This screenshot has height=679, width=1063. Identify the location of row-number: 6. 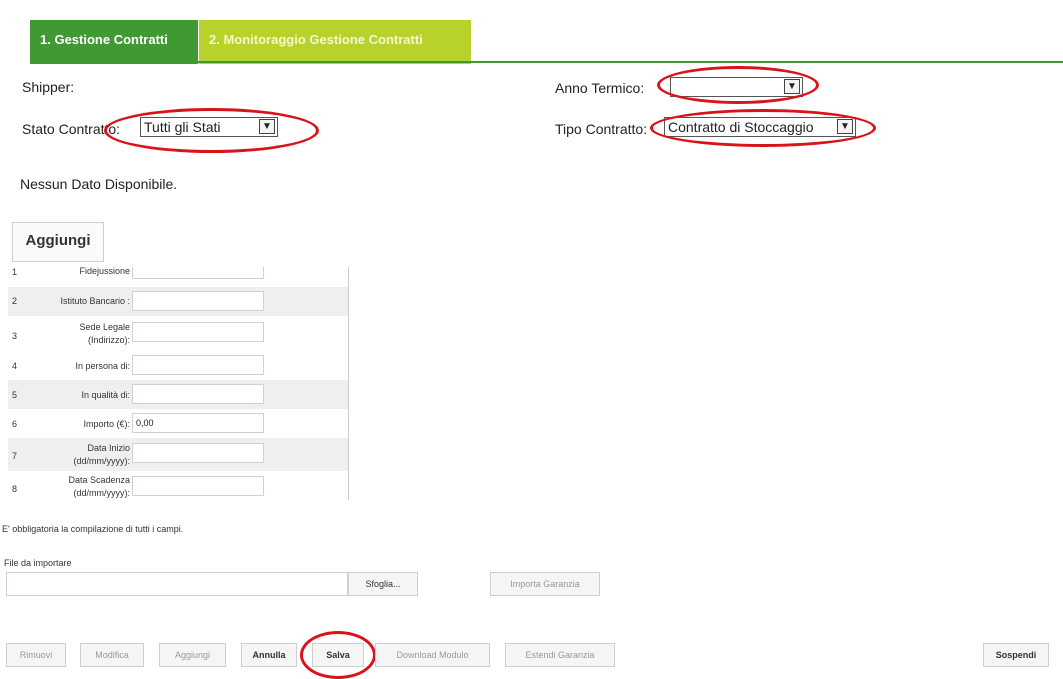
(15, 424).